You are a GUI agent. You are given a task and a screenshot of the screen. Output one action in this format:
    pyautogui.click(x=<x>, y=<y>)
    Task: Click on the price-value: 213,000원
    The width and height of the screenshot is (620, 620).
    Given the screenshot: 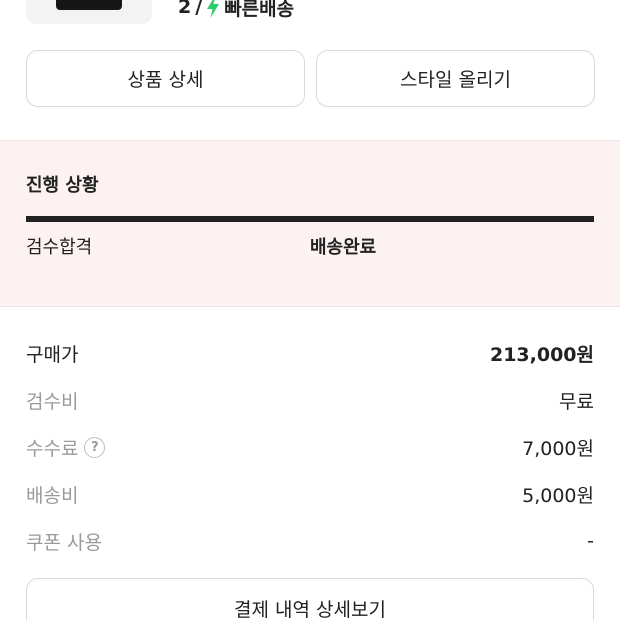 What is the action you would take?
    pyautogui.click(x=541, y=354)
    